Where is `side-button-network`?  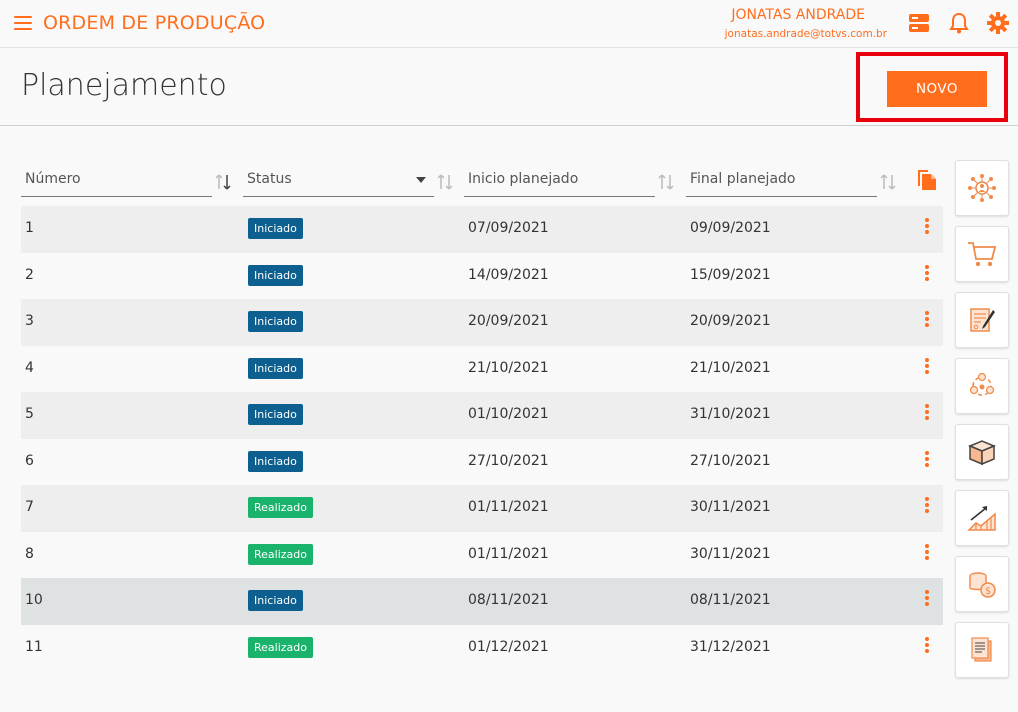
side-button-network is located at coordinates (982, 188).